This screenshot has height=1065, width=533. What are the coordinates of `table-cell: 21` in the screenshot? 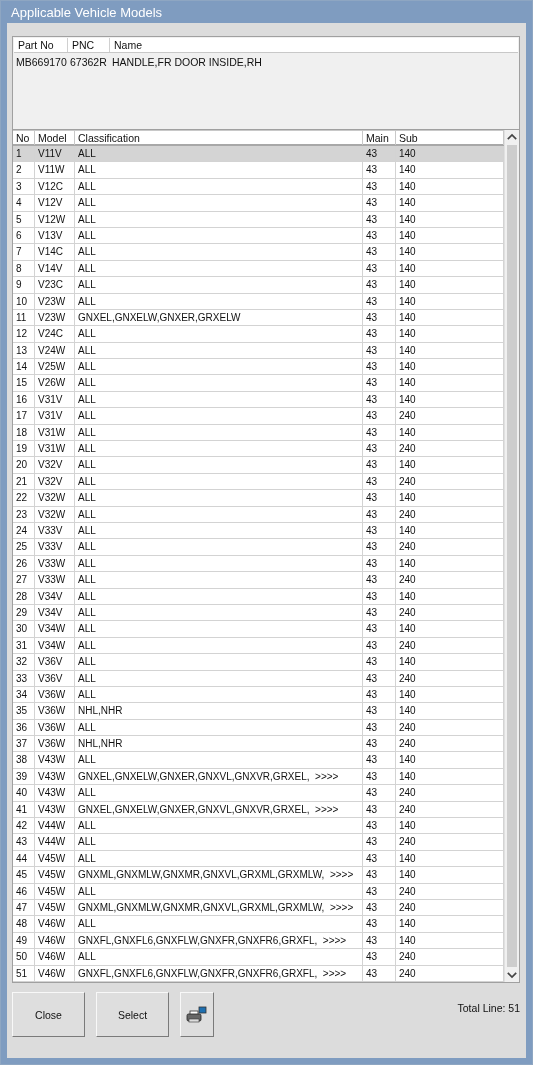 It's located at (24, 481).